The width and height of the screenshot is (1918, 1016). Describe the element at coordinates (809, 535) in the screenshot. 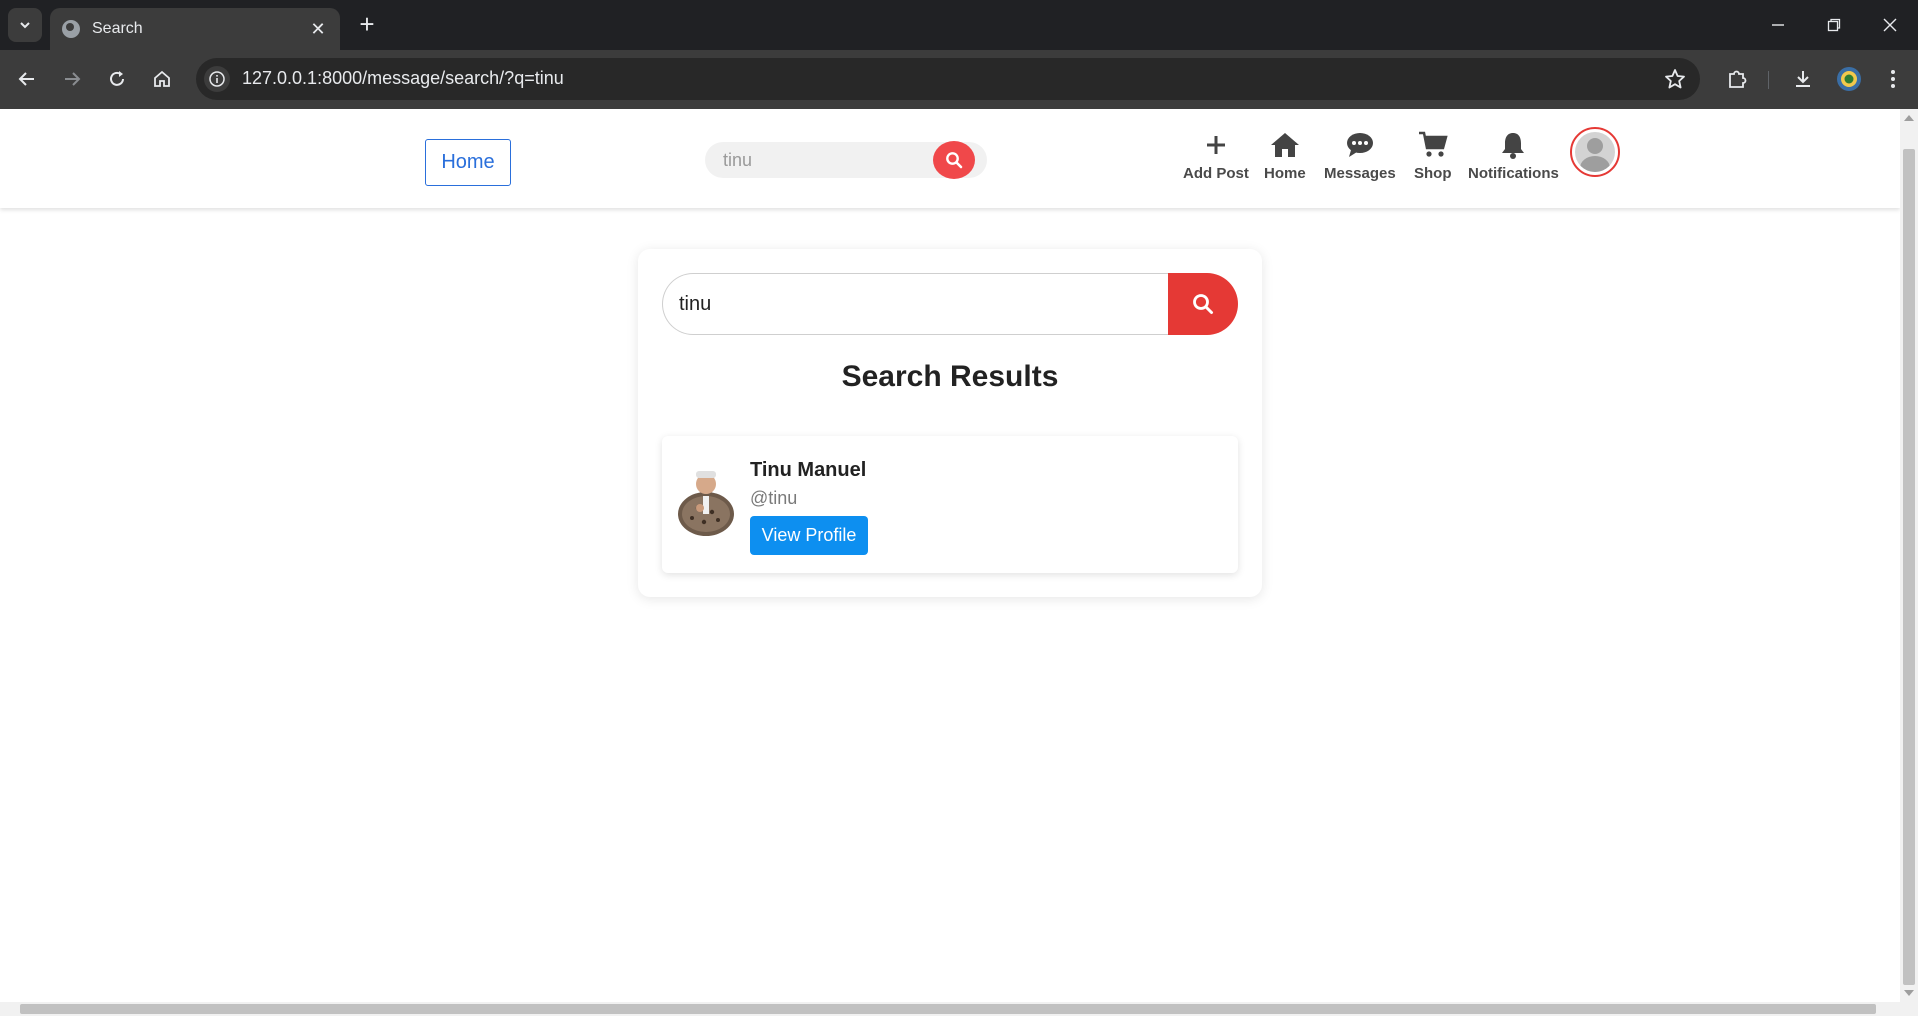

I see `view-profile-button: View Profile` at that location.